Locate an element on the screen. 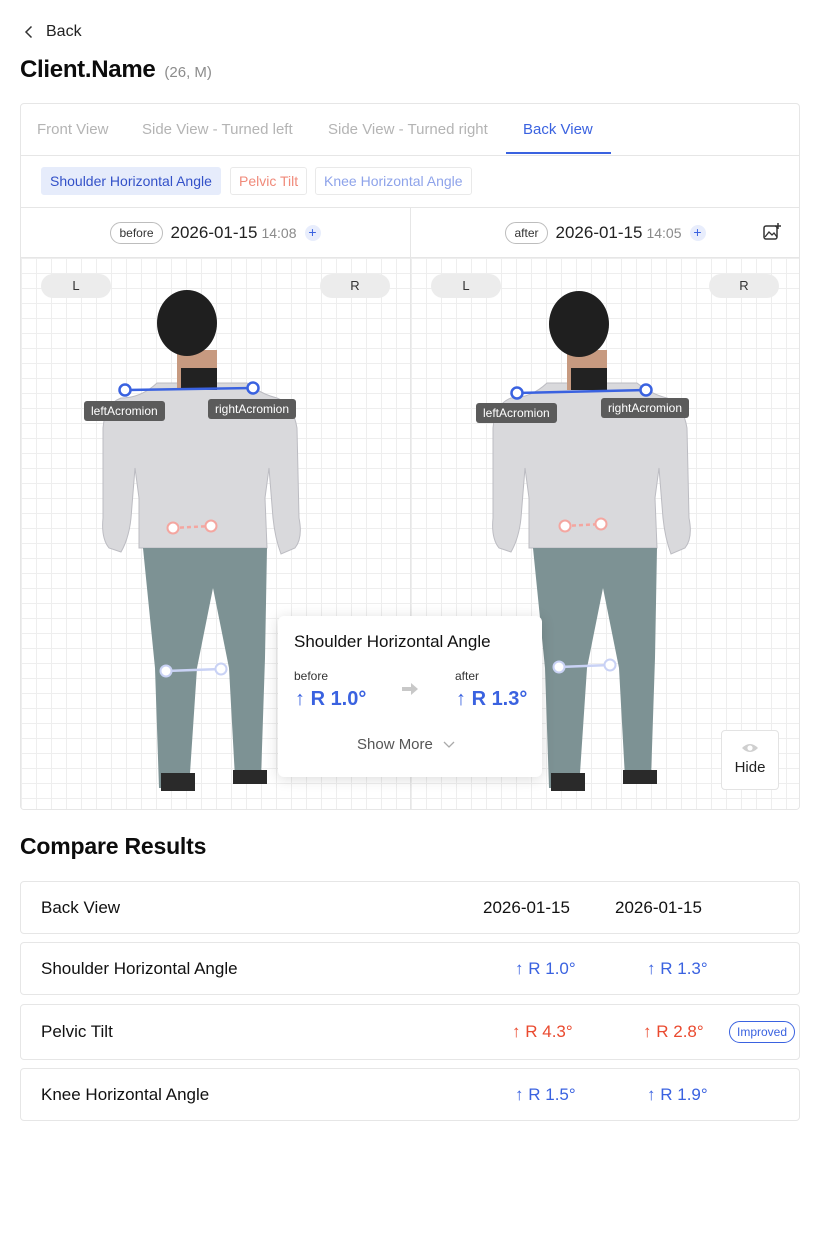 This screenshot has height=1234, width=820. before-date: 2026-01-15 is located at coordinates (214, 232).